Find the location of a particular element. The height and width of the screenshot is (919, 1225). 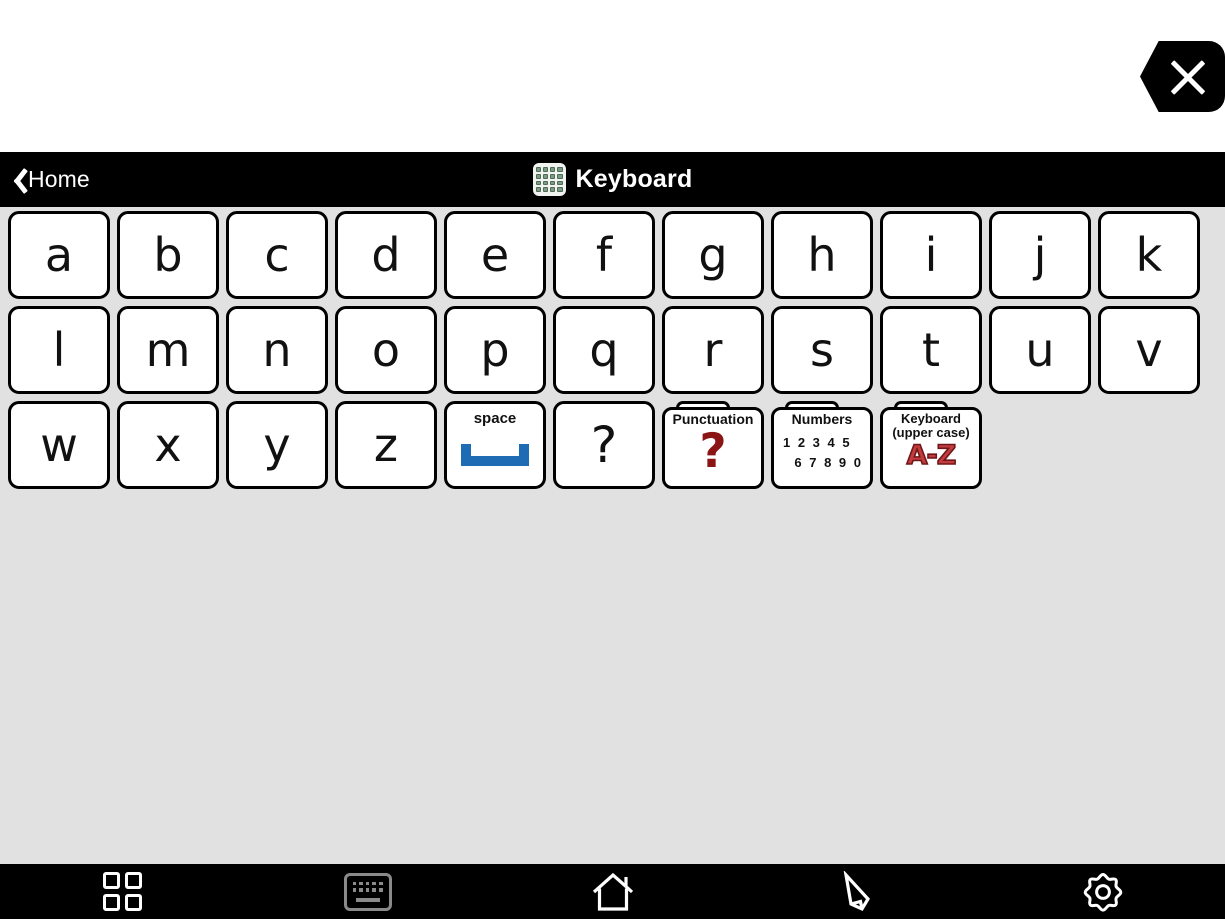

az-icon: A-Z is located at coordinates (931, 456).